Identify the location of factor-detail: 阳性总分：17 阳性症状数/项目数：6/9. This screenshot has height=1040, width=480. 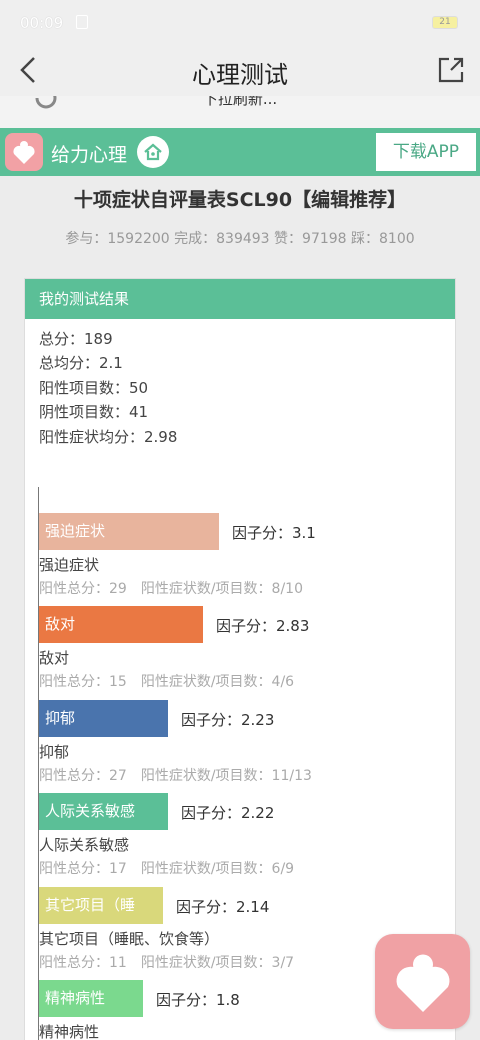
(166, 868).